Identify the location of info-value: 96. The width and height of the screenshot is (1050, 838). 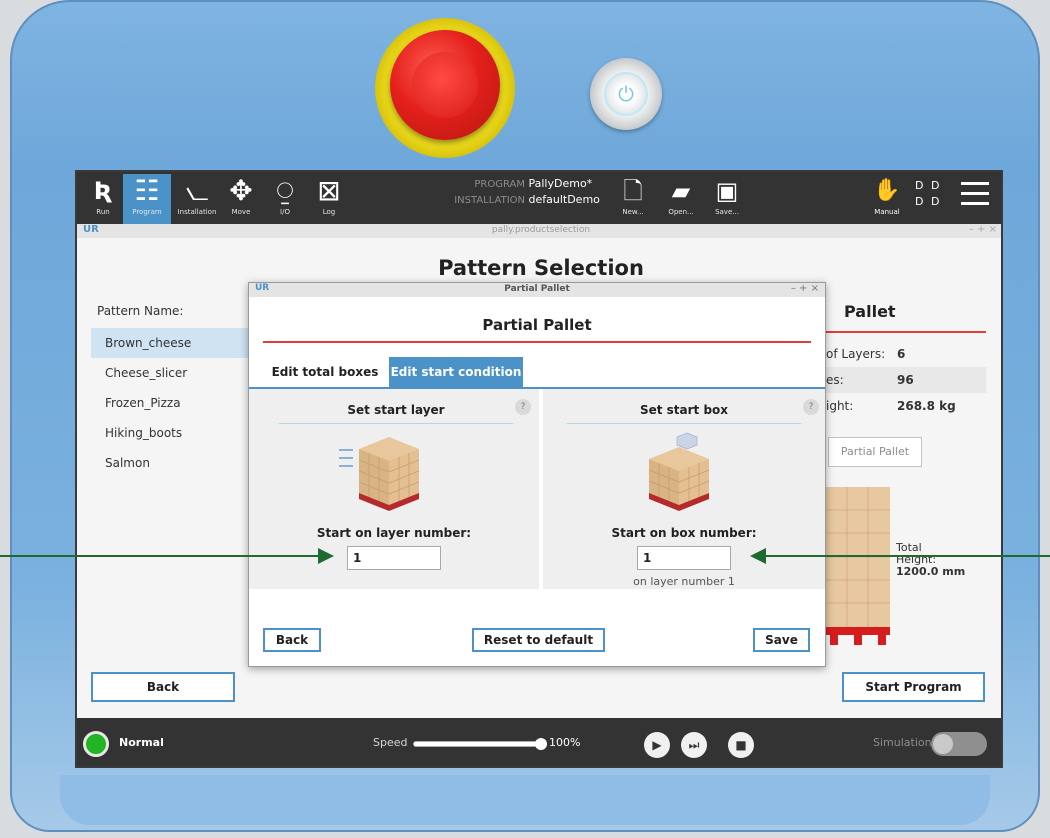
(905, 380).